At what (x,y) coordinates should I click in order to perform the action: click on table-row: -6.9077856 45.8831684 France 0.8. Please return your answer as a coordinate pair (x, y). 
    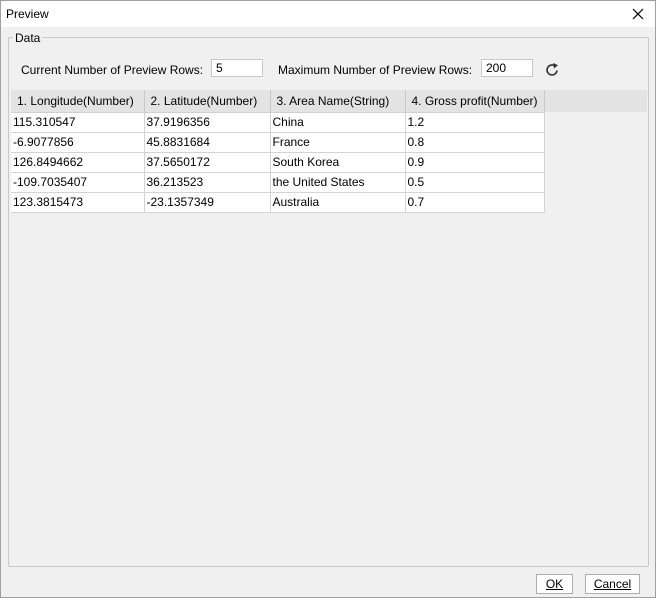
    Looking at the image, I should click on (278, 142).